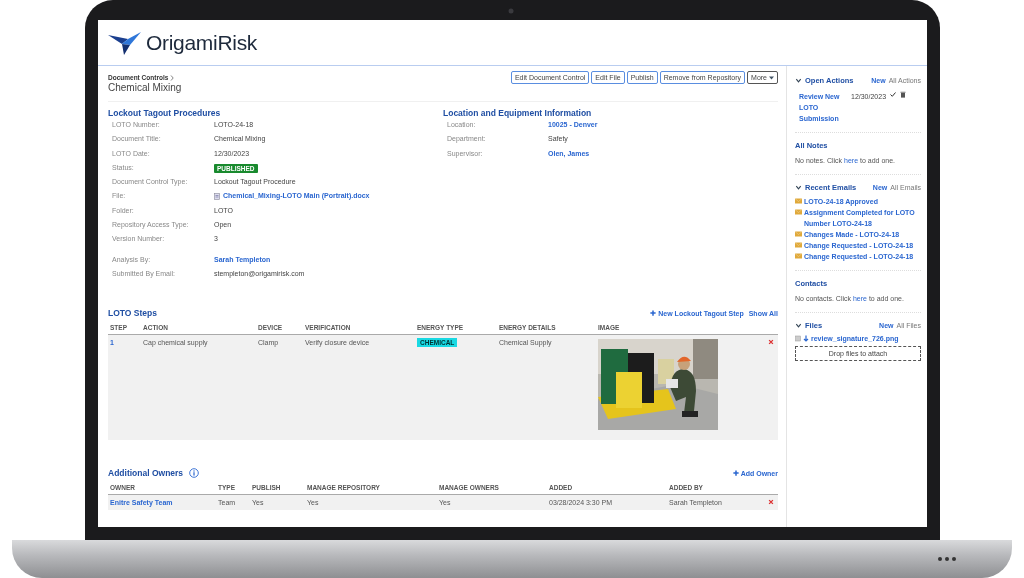 The width and height of the screenshot is (1024, 578). Describe the element at coordinates (806, 338) in the screenshot. I see `download-icon` at that location.